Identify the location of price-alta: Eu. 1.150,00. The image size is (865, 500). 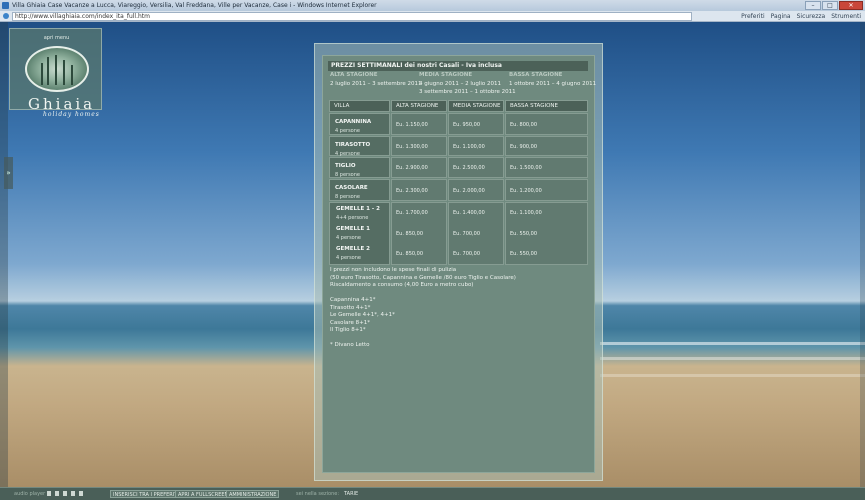
(419, 124).